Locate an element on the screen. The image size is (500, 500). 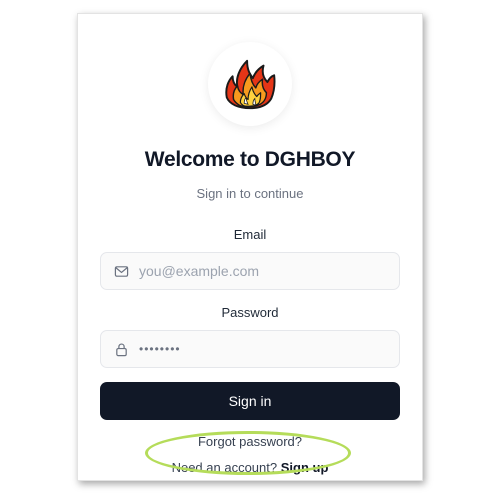
sign-in-button: Sign in is located at coordinates (250, 401).